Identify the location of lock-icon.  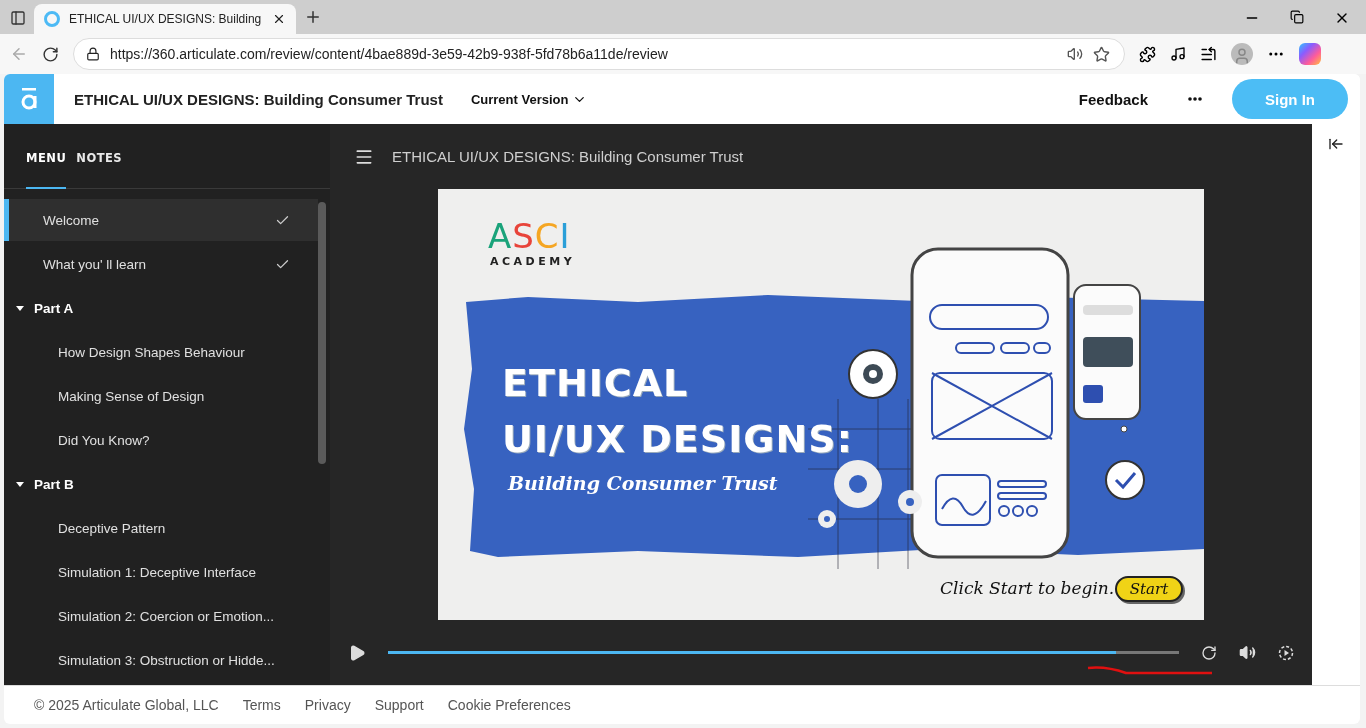
(93, 54).